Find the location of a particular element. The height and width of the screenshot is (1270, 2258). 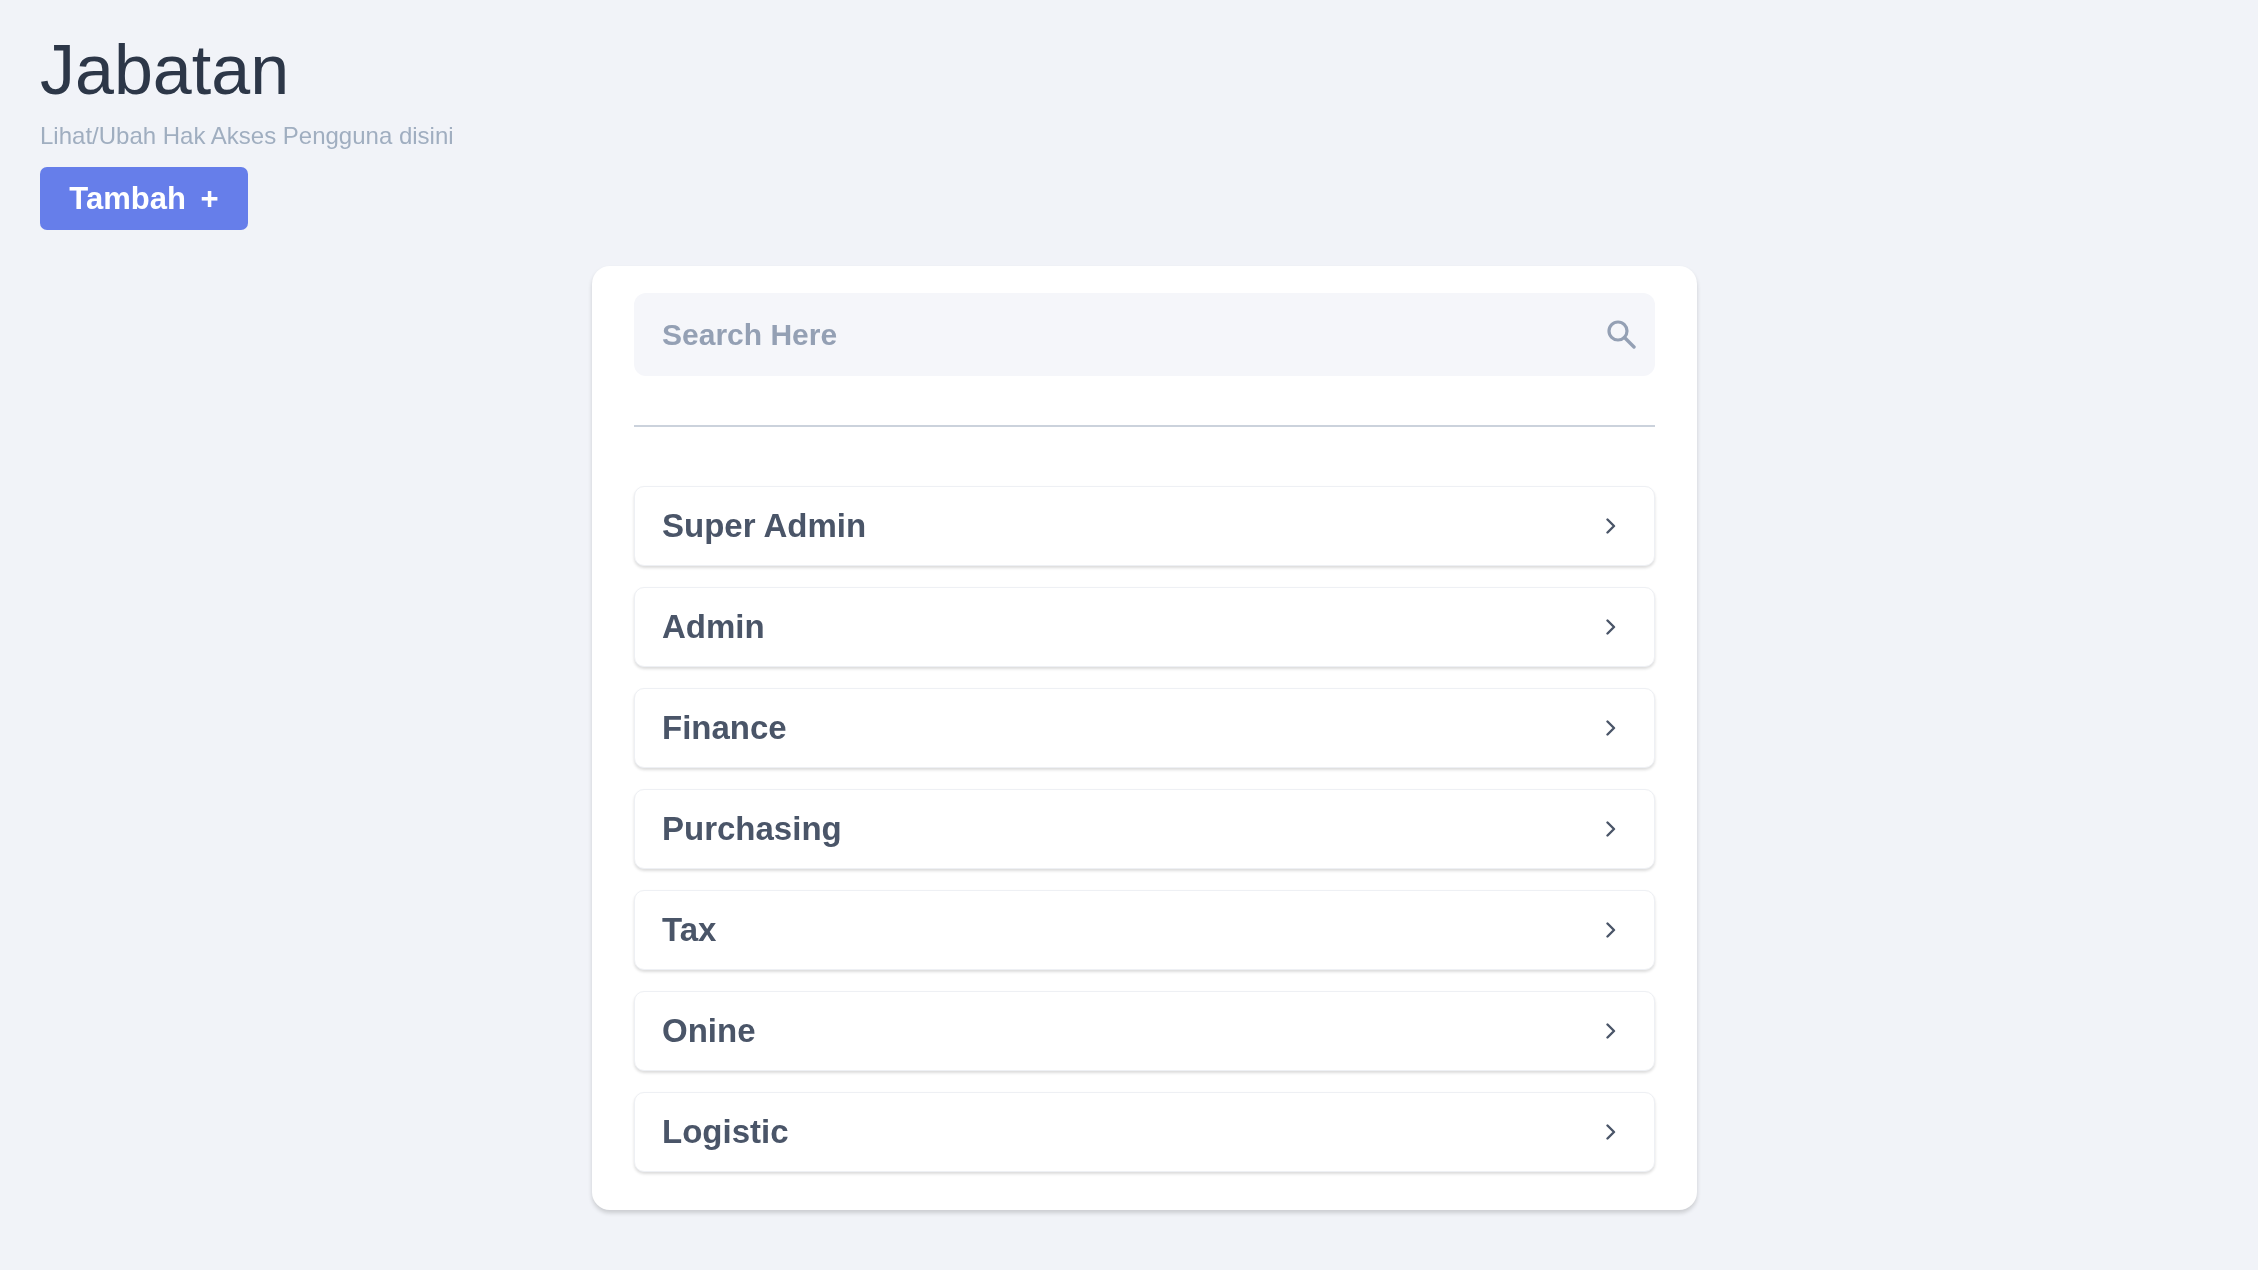

role-item: Logistic is located at coordinates (1144, 1132).